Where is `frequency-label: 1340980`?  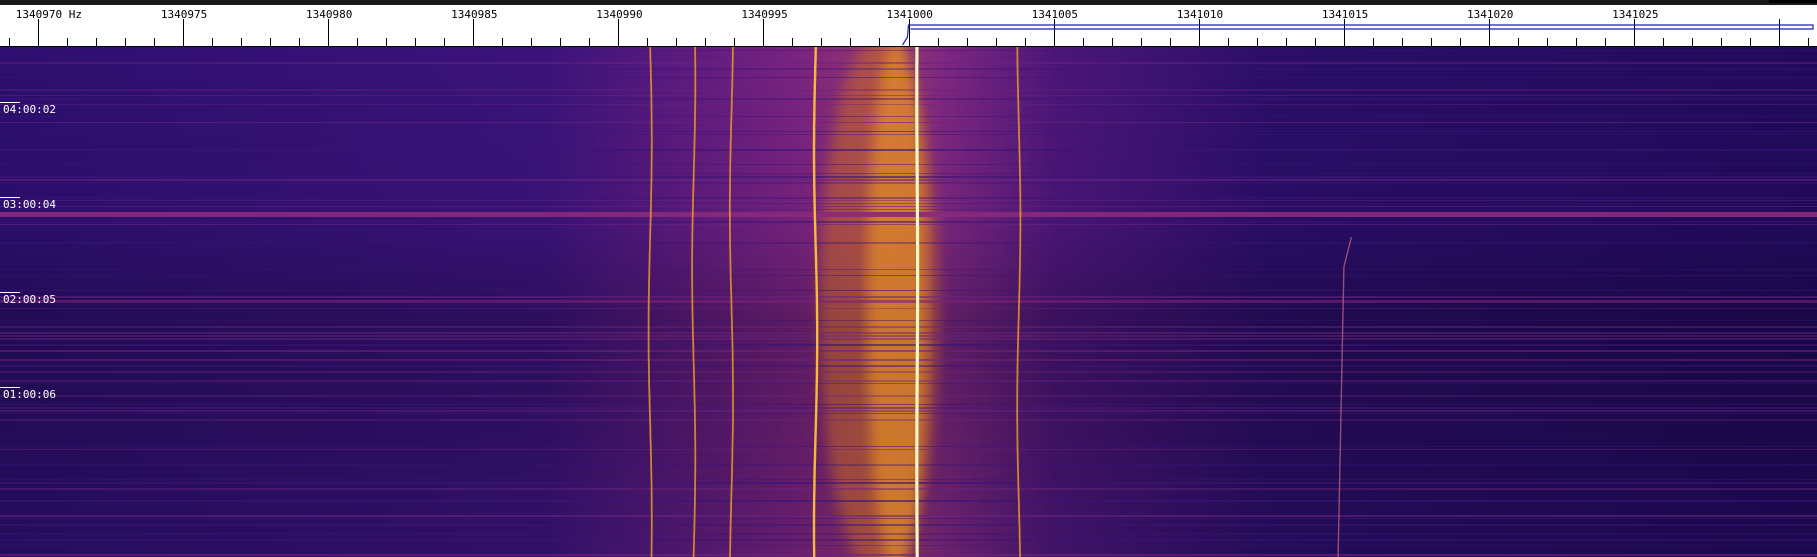 frequency-label: 1340980 is located at coordinates (329, 14).